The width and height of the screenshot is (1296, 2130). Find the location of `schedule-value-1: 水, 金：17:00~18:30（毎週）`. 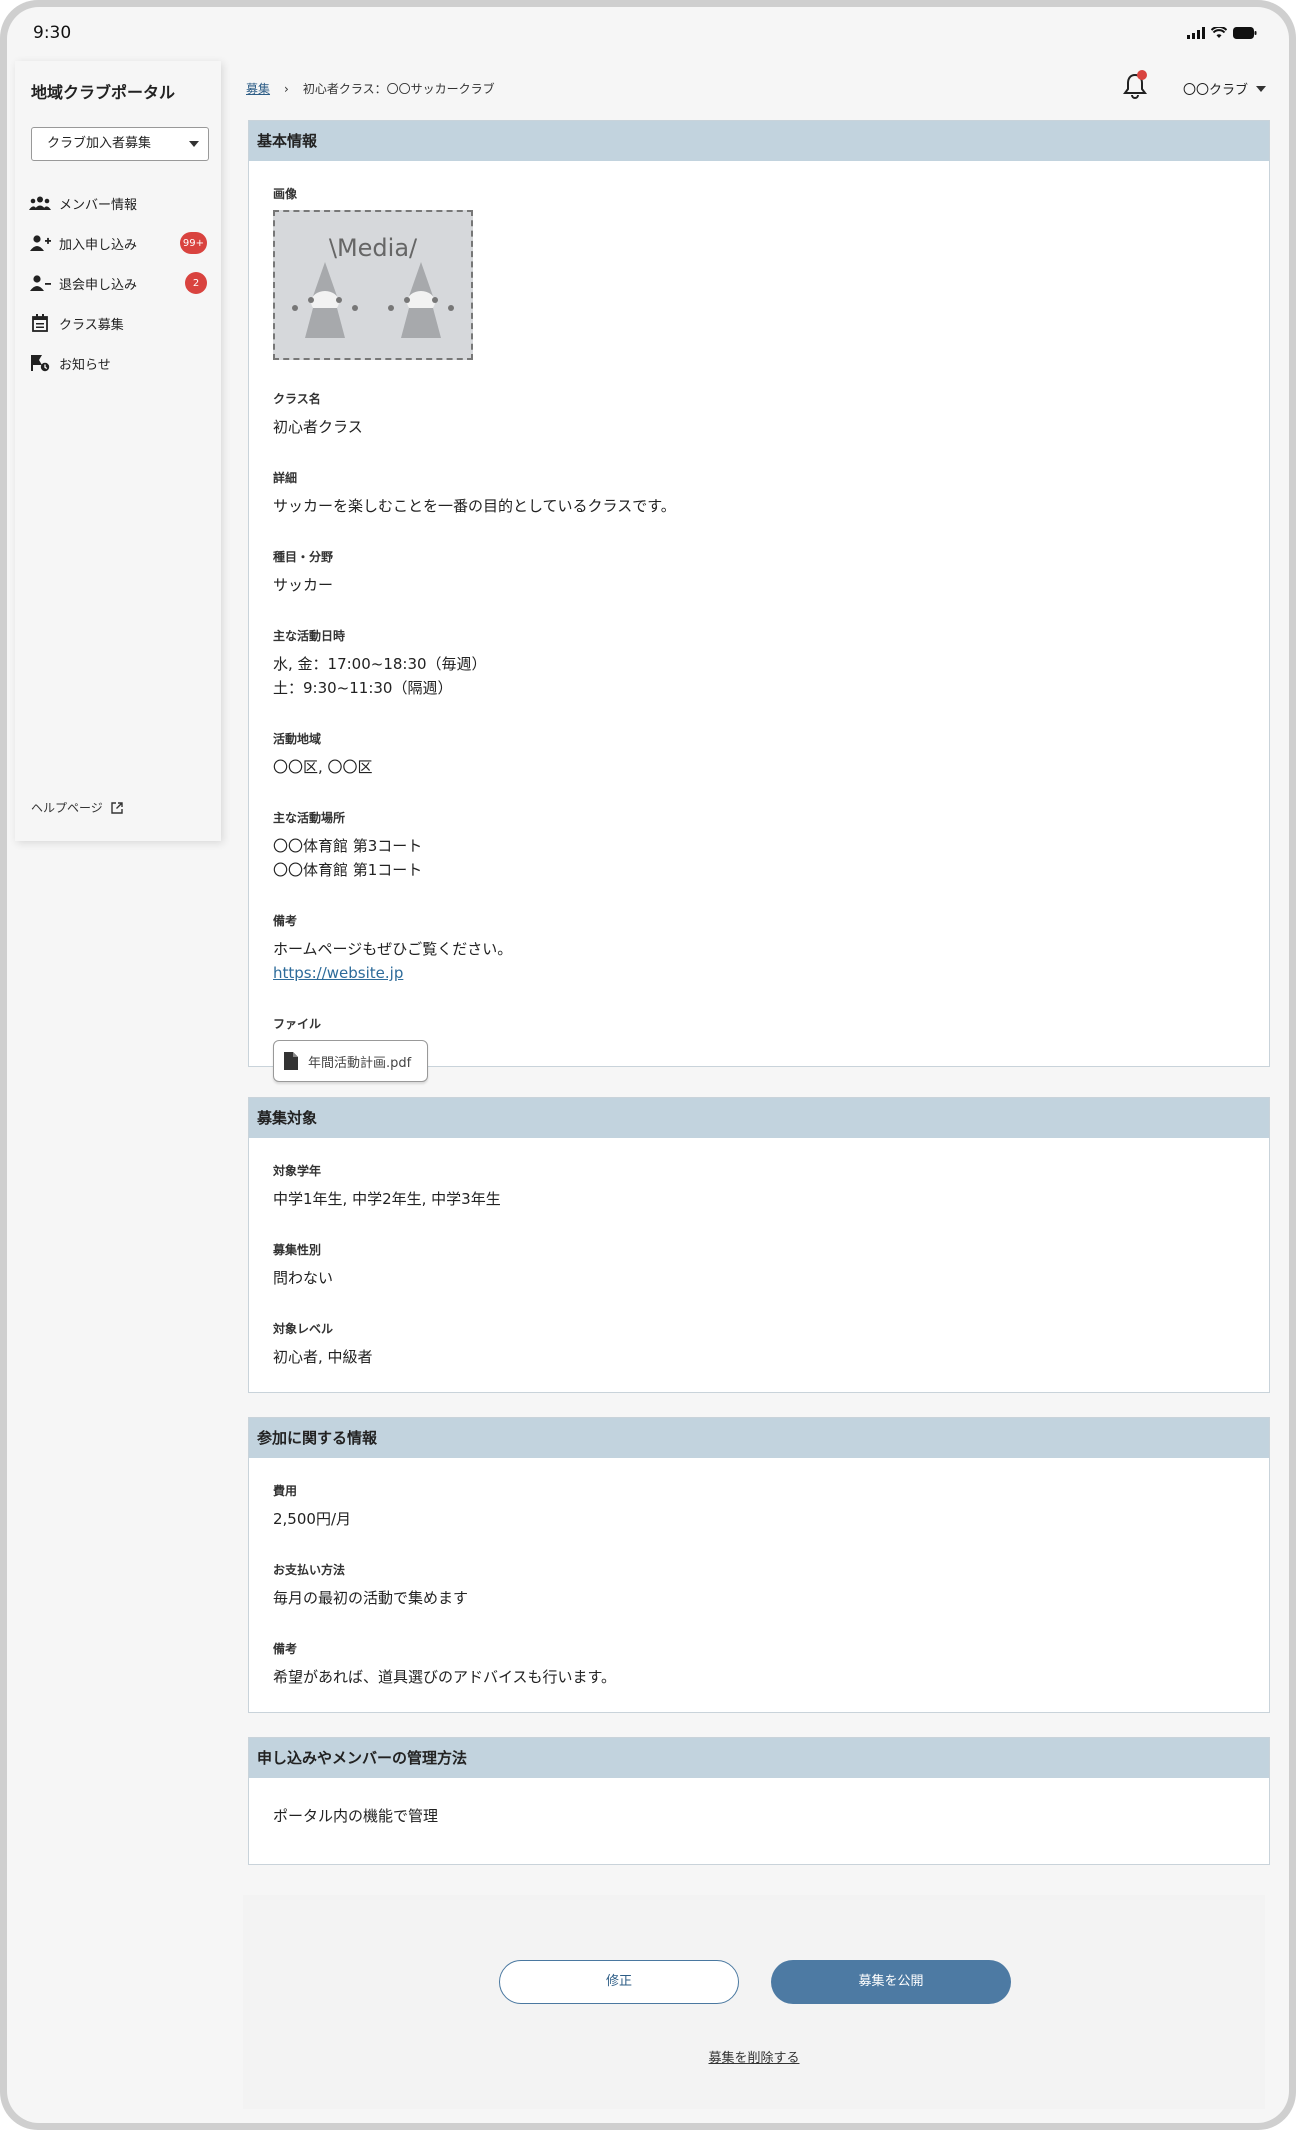

schedule-value-1: 水, 金：17:00~18:30（毎週） is located at coordinates (380, 664).